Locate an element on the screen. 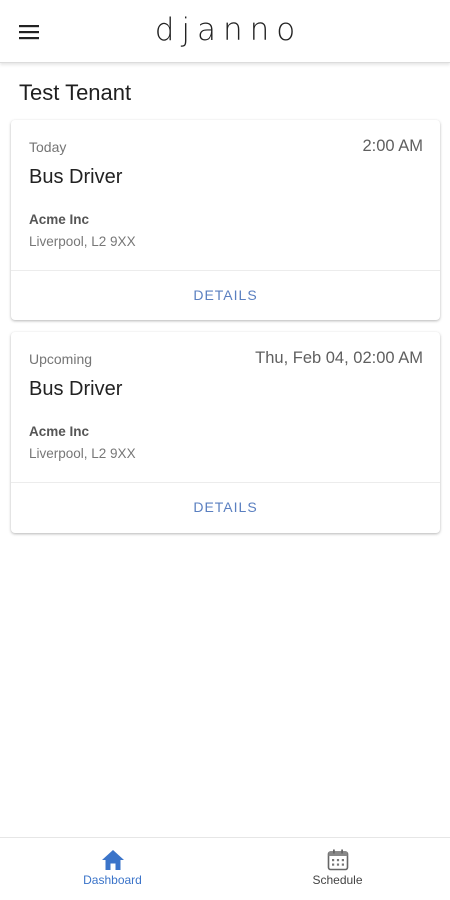 This screenshot has height=900, width=450. calendar-icon is located at coordinates (337, 860).